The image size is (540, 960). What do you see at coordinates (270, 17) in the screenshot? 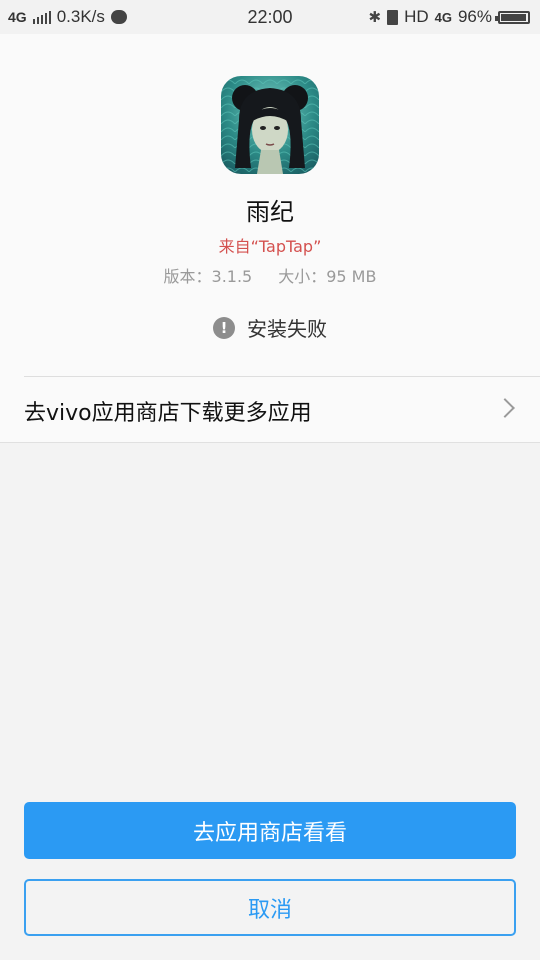
I see `status-bar: 4G 0.3K/s 22:00 ✱ HD 4G 96%` at bounding box center [270, 17].